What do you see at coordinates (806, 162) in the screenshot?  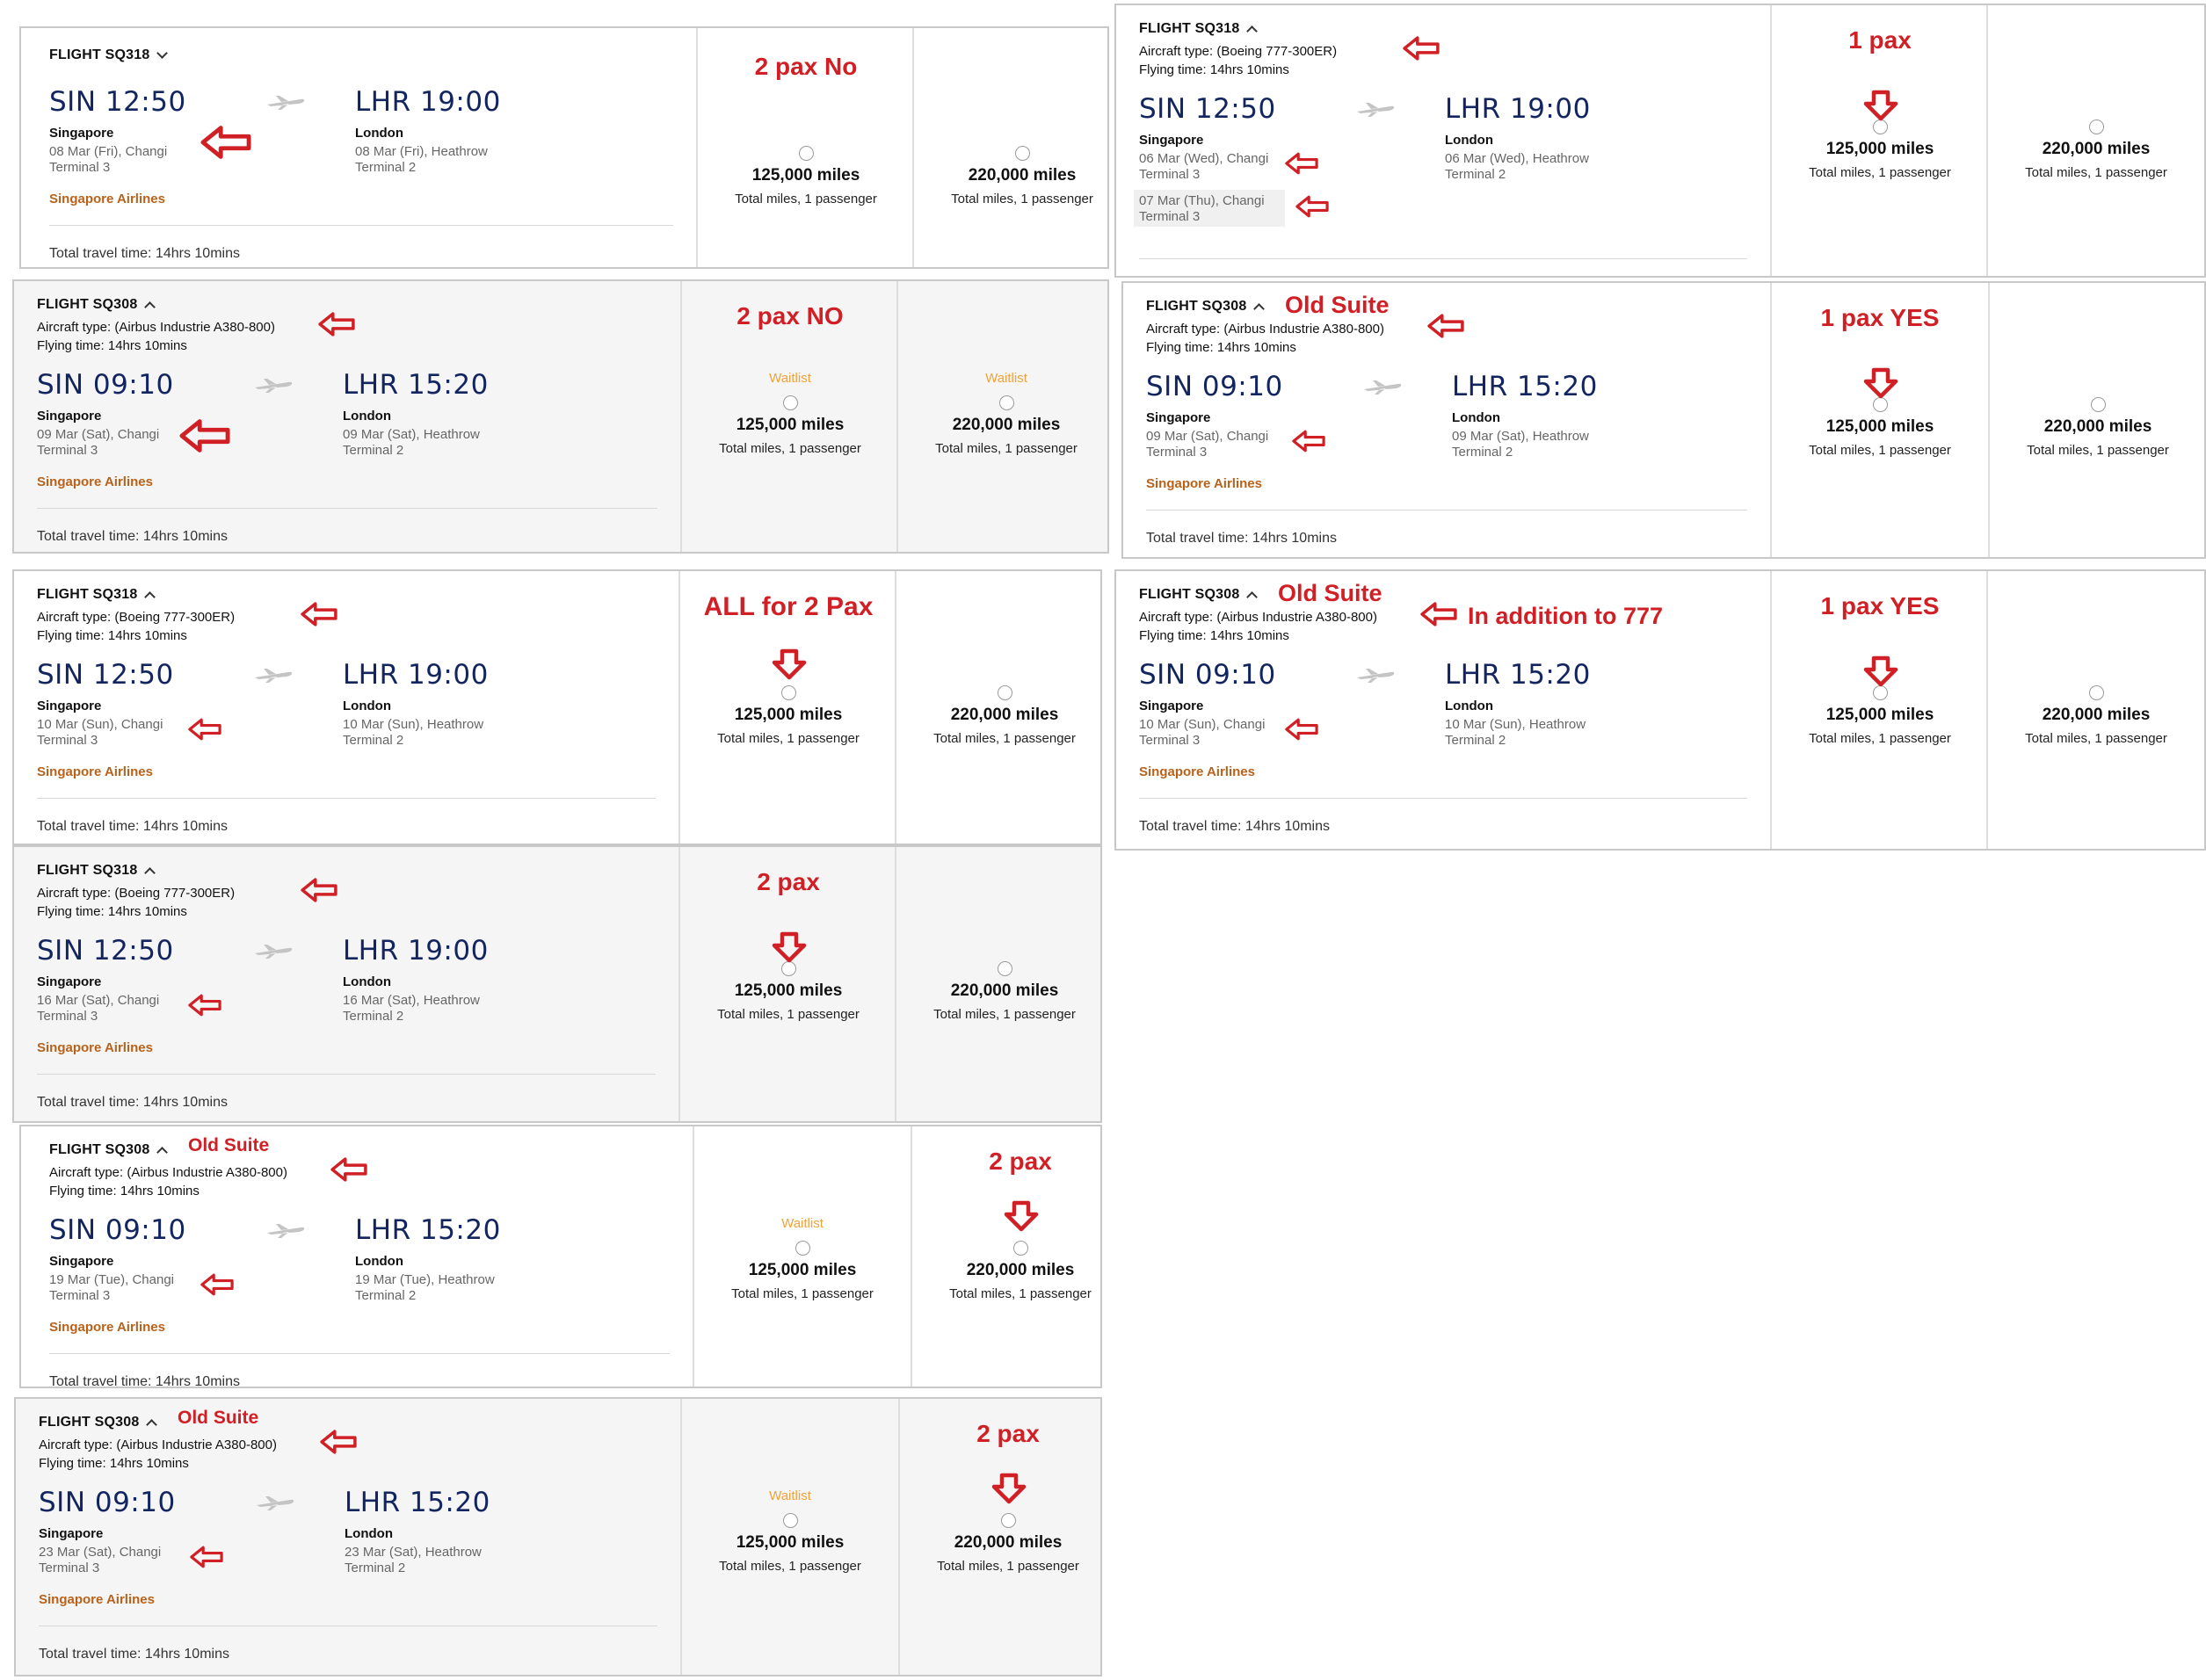 I see `fare-option-125k: 125,000 miles Total miles, 1 passenger` at bounding box center [806, 162].